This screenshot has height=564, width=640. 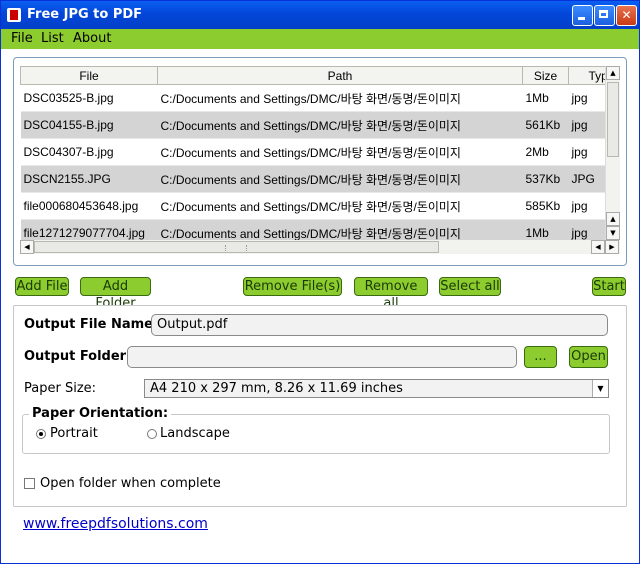 What do you see at coordinates (588, 357) in the screenshot?
I see `open-folder-button: Open` at bounding box center [588, 357].